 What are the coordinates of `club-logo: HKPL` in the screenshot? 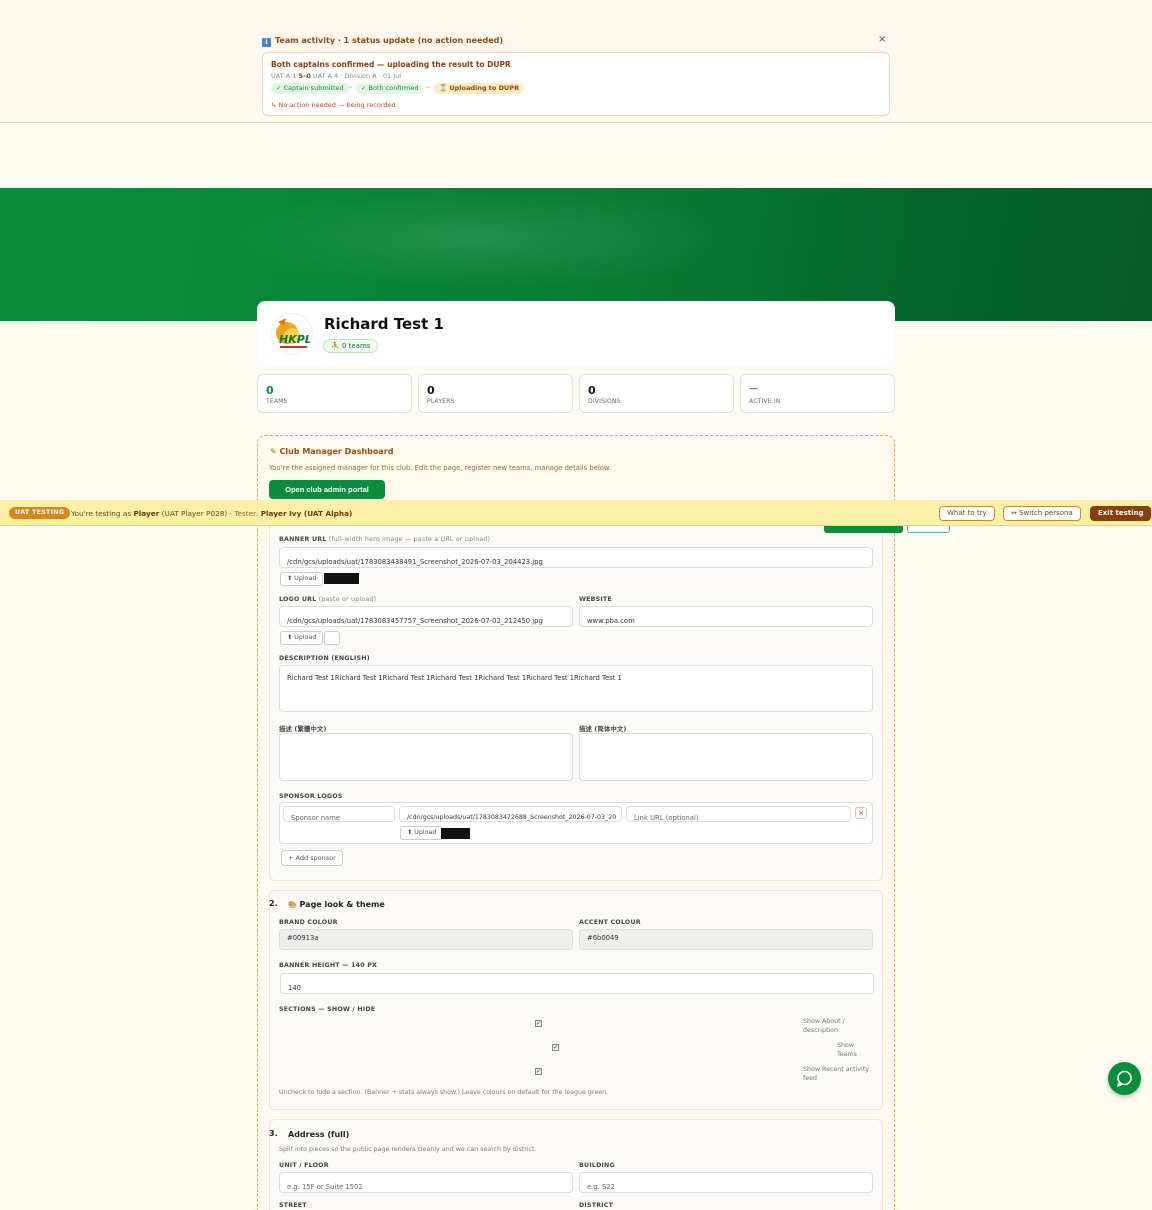 It's located at (292, 334).